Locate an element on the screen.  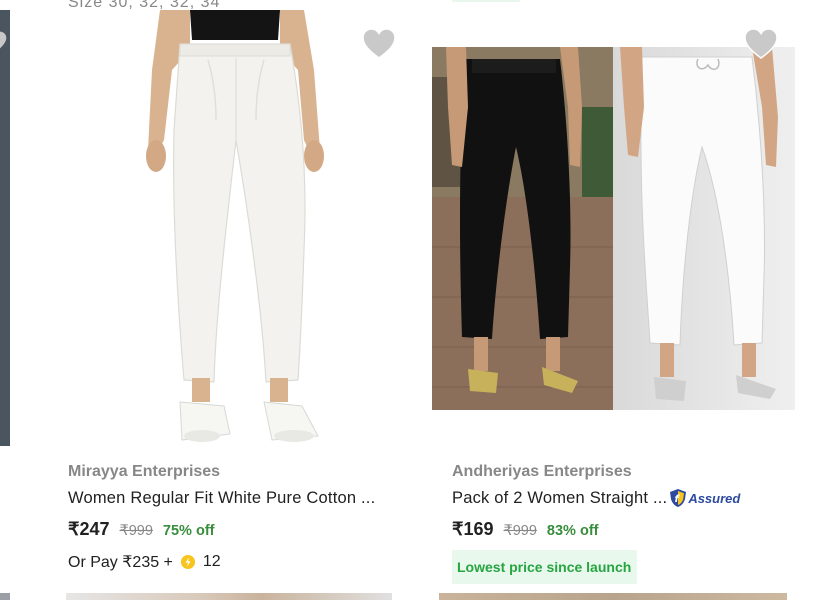
brand-name: Mirayya Enterprises is located at coordinates (144, 471).